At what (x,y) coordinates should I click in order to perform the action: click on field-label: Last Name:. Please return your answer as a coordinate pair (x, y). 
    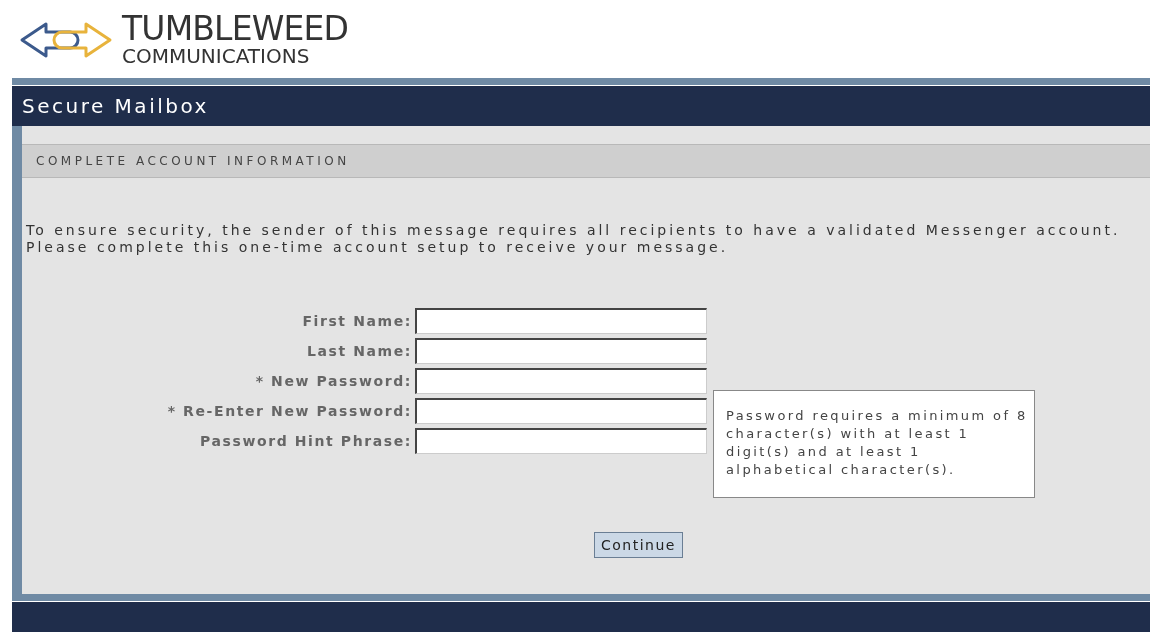
    Looking at the image, I should click on (359, 351).